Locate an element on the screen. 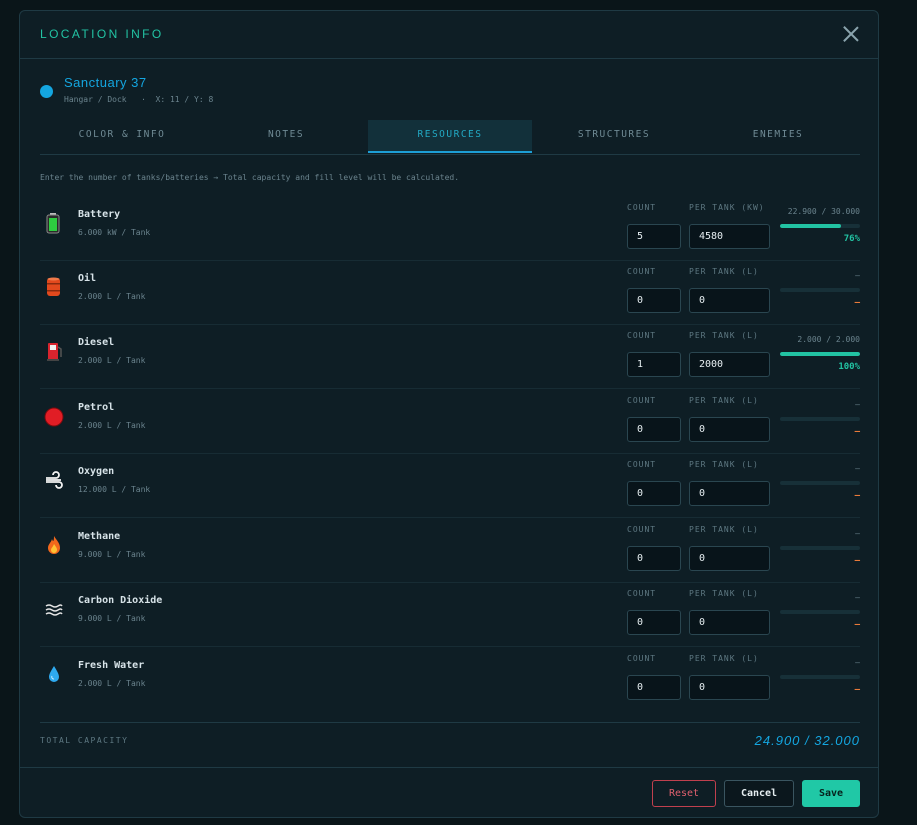 This screenshot has height=825, width=917. battery-icon is located at coordinates (54, 223).